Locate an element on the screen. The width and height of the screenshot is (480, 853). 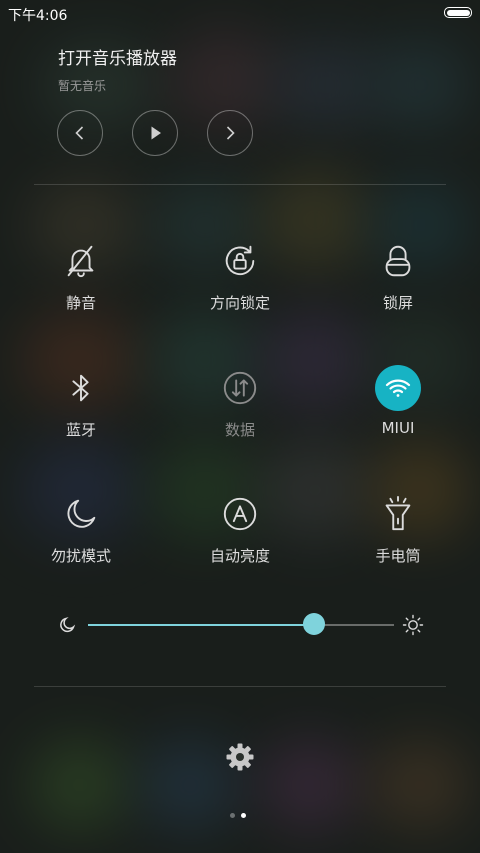
brightness-track is located at coordinates (241, 625).